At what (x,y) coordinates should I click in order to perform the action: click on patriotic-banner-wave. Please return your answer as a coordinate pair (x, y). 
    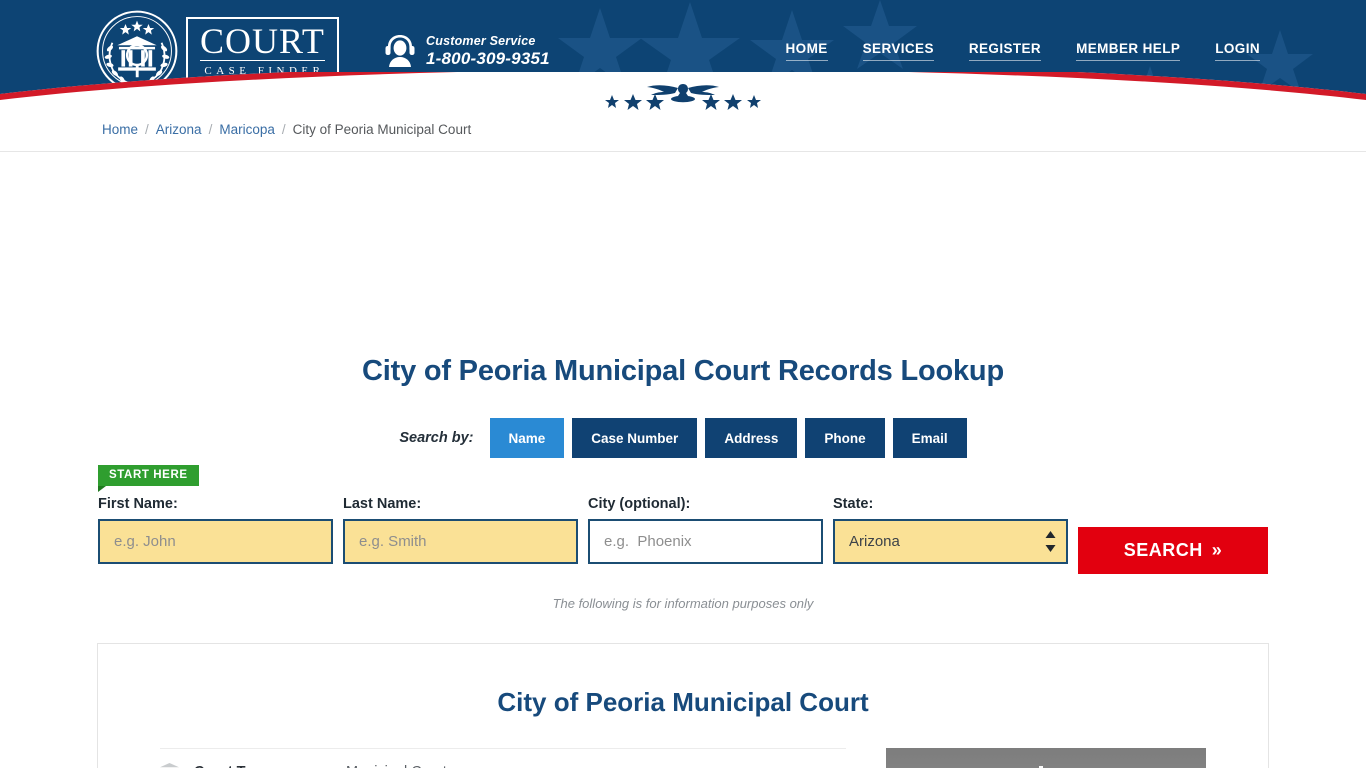
    Looking at the image, I should click on (683, 91).